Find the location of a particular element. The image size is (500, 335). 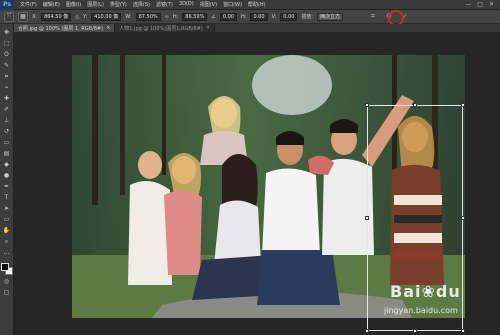

tab-person1: 人物1.jpg @ 100%(图层1,RGB/8#) × is located at coordinates (165, 28).